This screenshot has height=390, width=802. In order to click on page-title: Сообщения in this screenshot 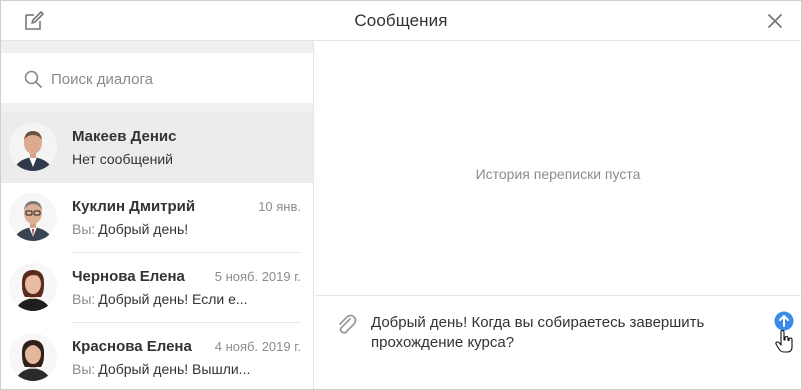, I will do `click(401, 20)`.